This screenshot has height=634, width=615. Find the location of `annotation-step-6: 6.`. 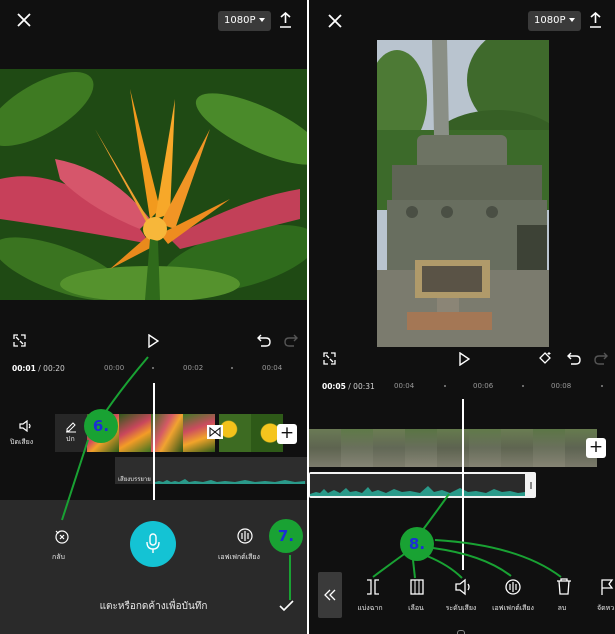

annotation-step-6: 6. is located at coordinates (101, 426).